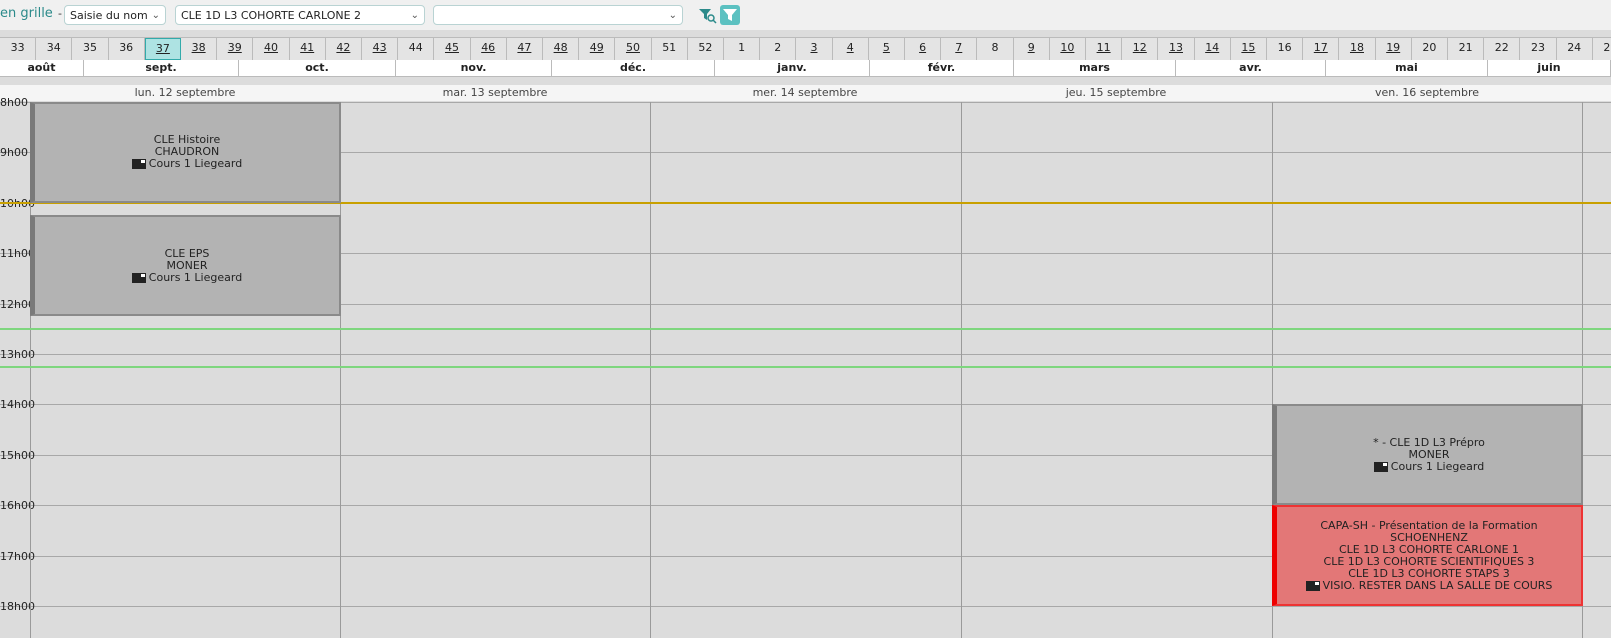 Image resolution: width=1611 pixels, height=638 pixels. Describe the element at coordinates (1032, 49) in the screenshot. I see `week-9: 9` at that location.